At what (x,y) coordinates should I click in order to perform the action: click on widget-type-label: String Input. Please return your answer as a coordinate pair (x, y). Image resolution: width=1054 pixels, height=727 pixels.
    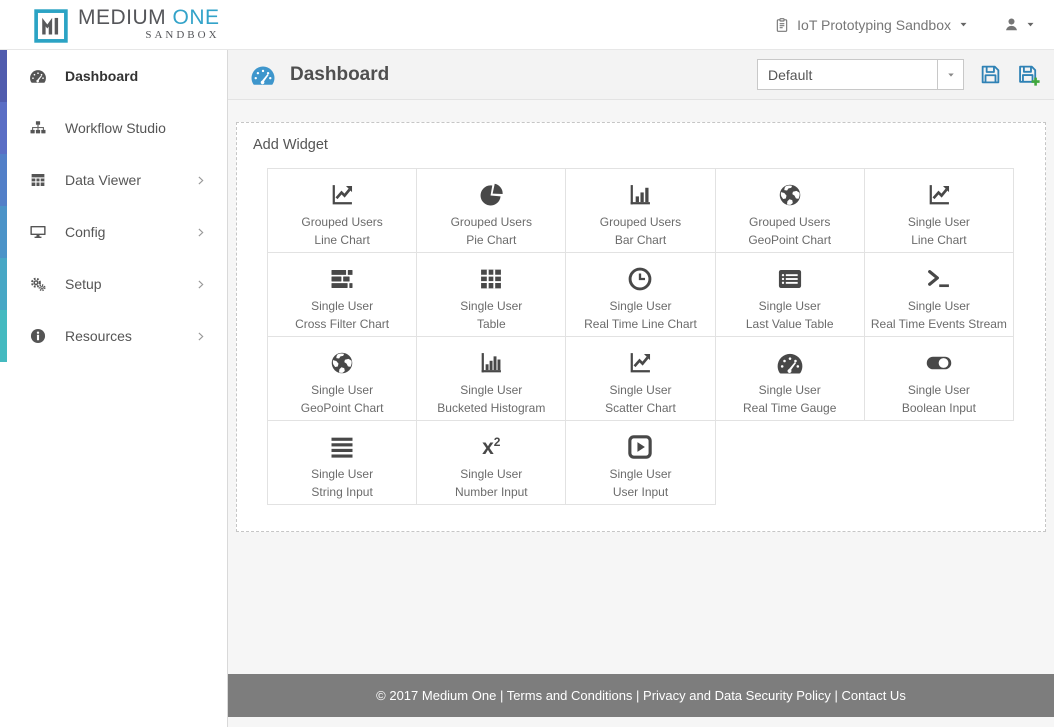
    Looking at the image, I should click on (342, 492).